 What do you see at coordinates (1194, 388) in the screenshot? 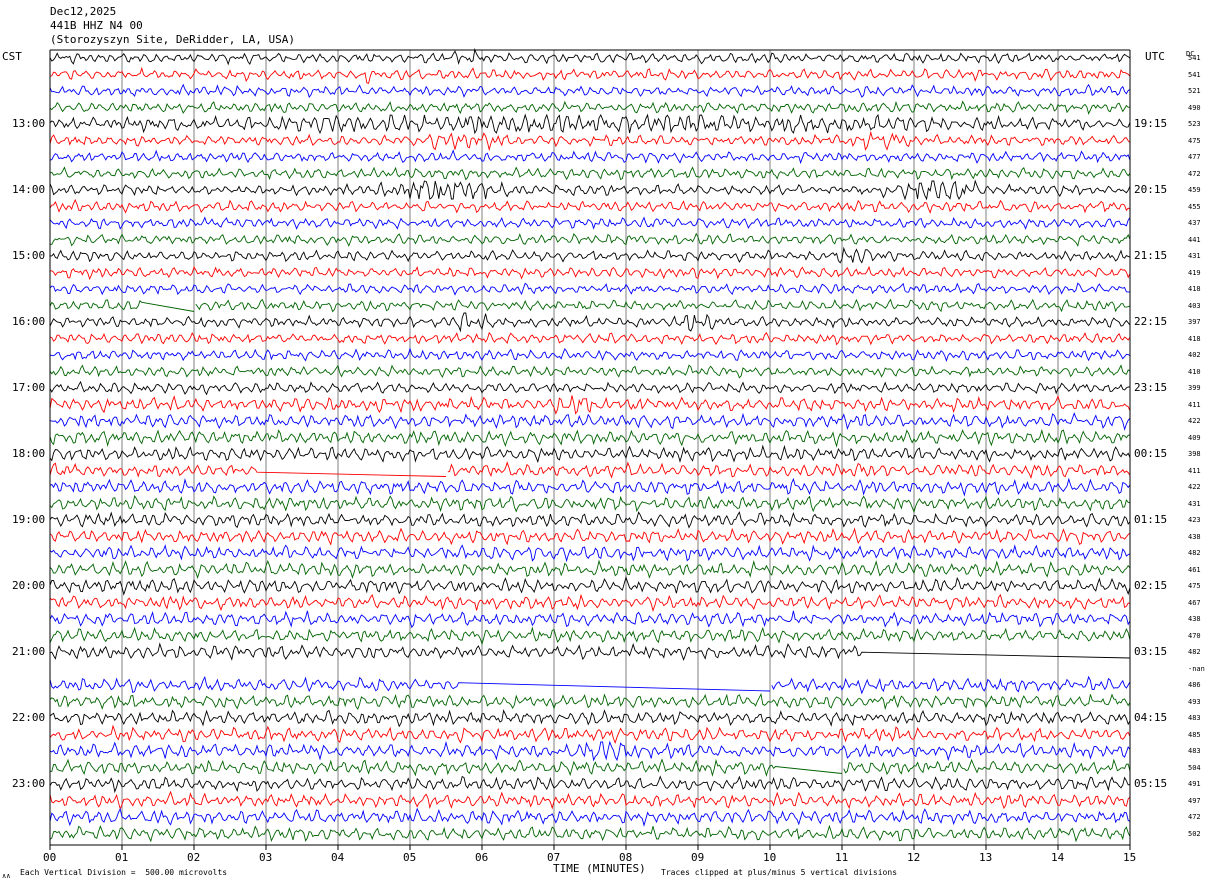
I see `dc-offset-20: 399` at bounding box center [1194, 388].